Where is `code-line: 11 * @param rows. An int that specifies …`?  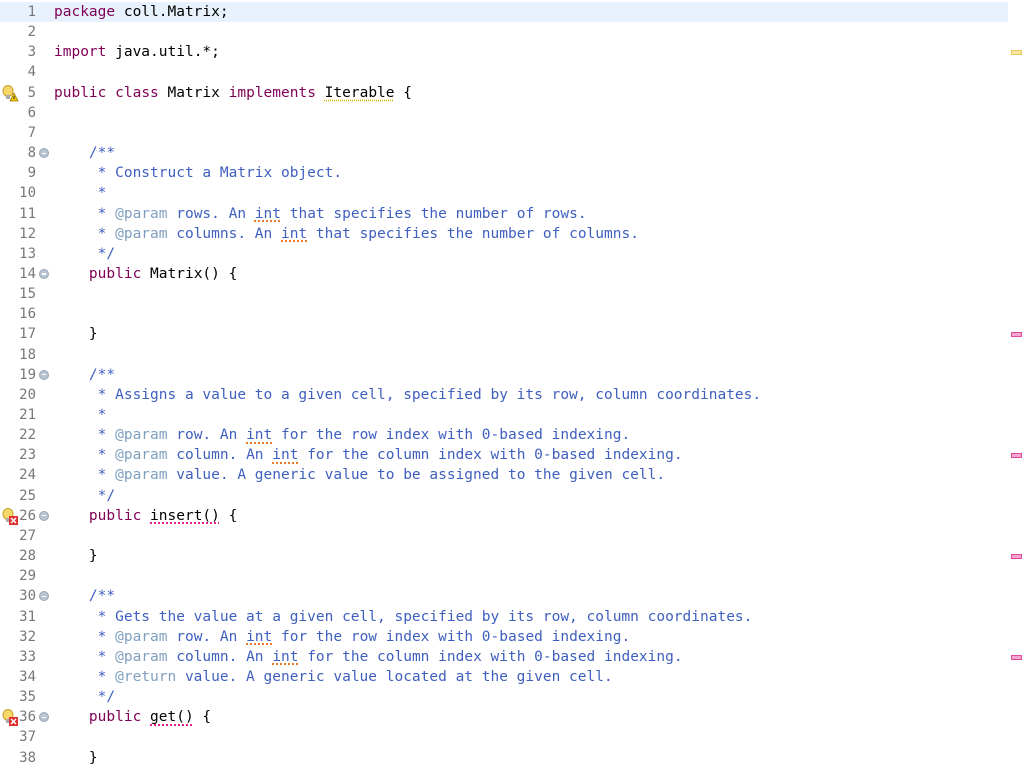 code-line: 11 * @param rows. An int that specifies … is located at coordinates (504, 214).